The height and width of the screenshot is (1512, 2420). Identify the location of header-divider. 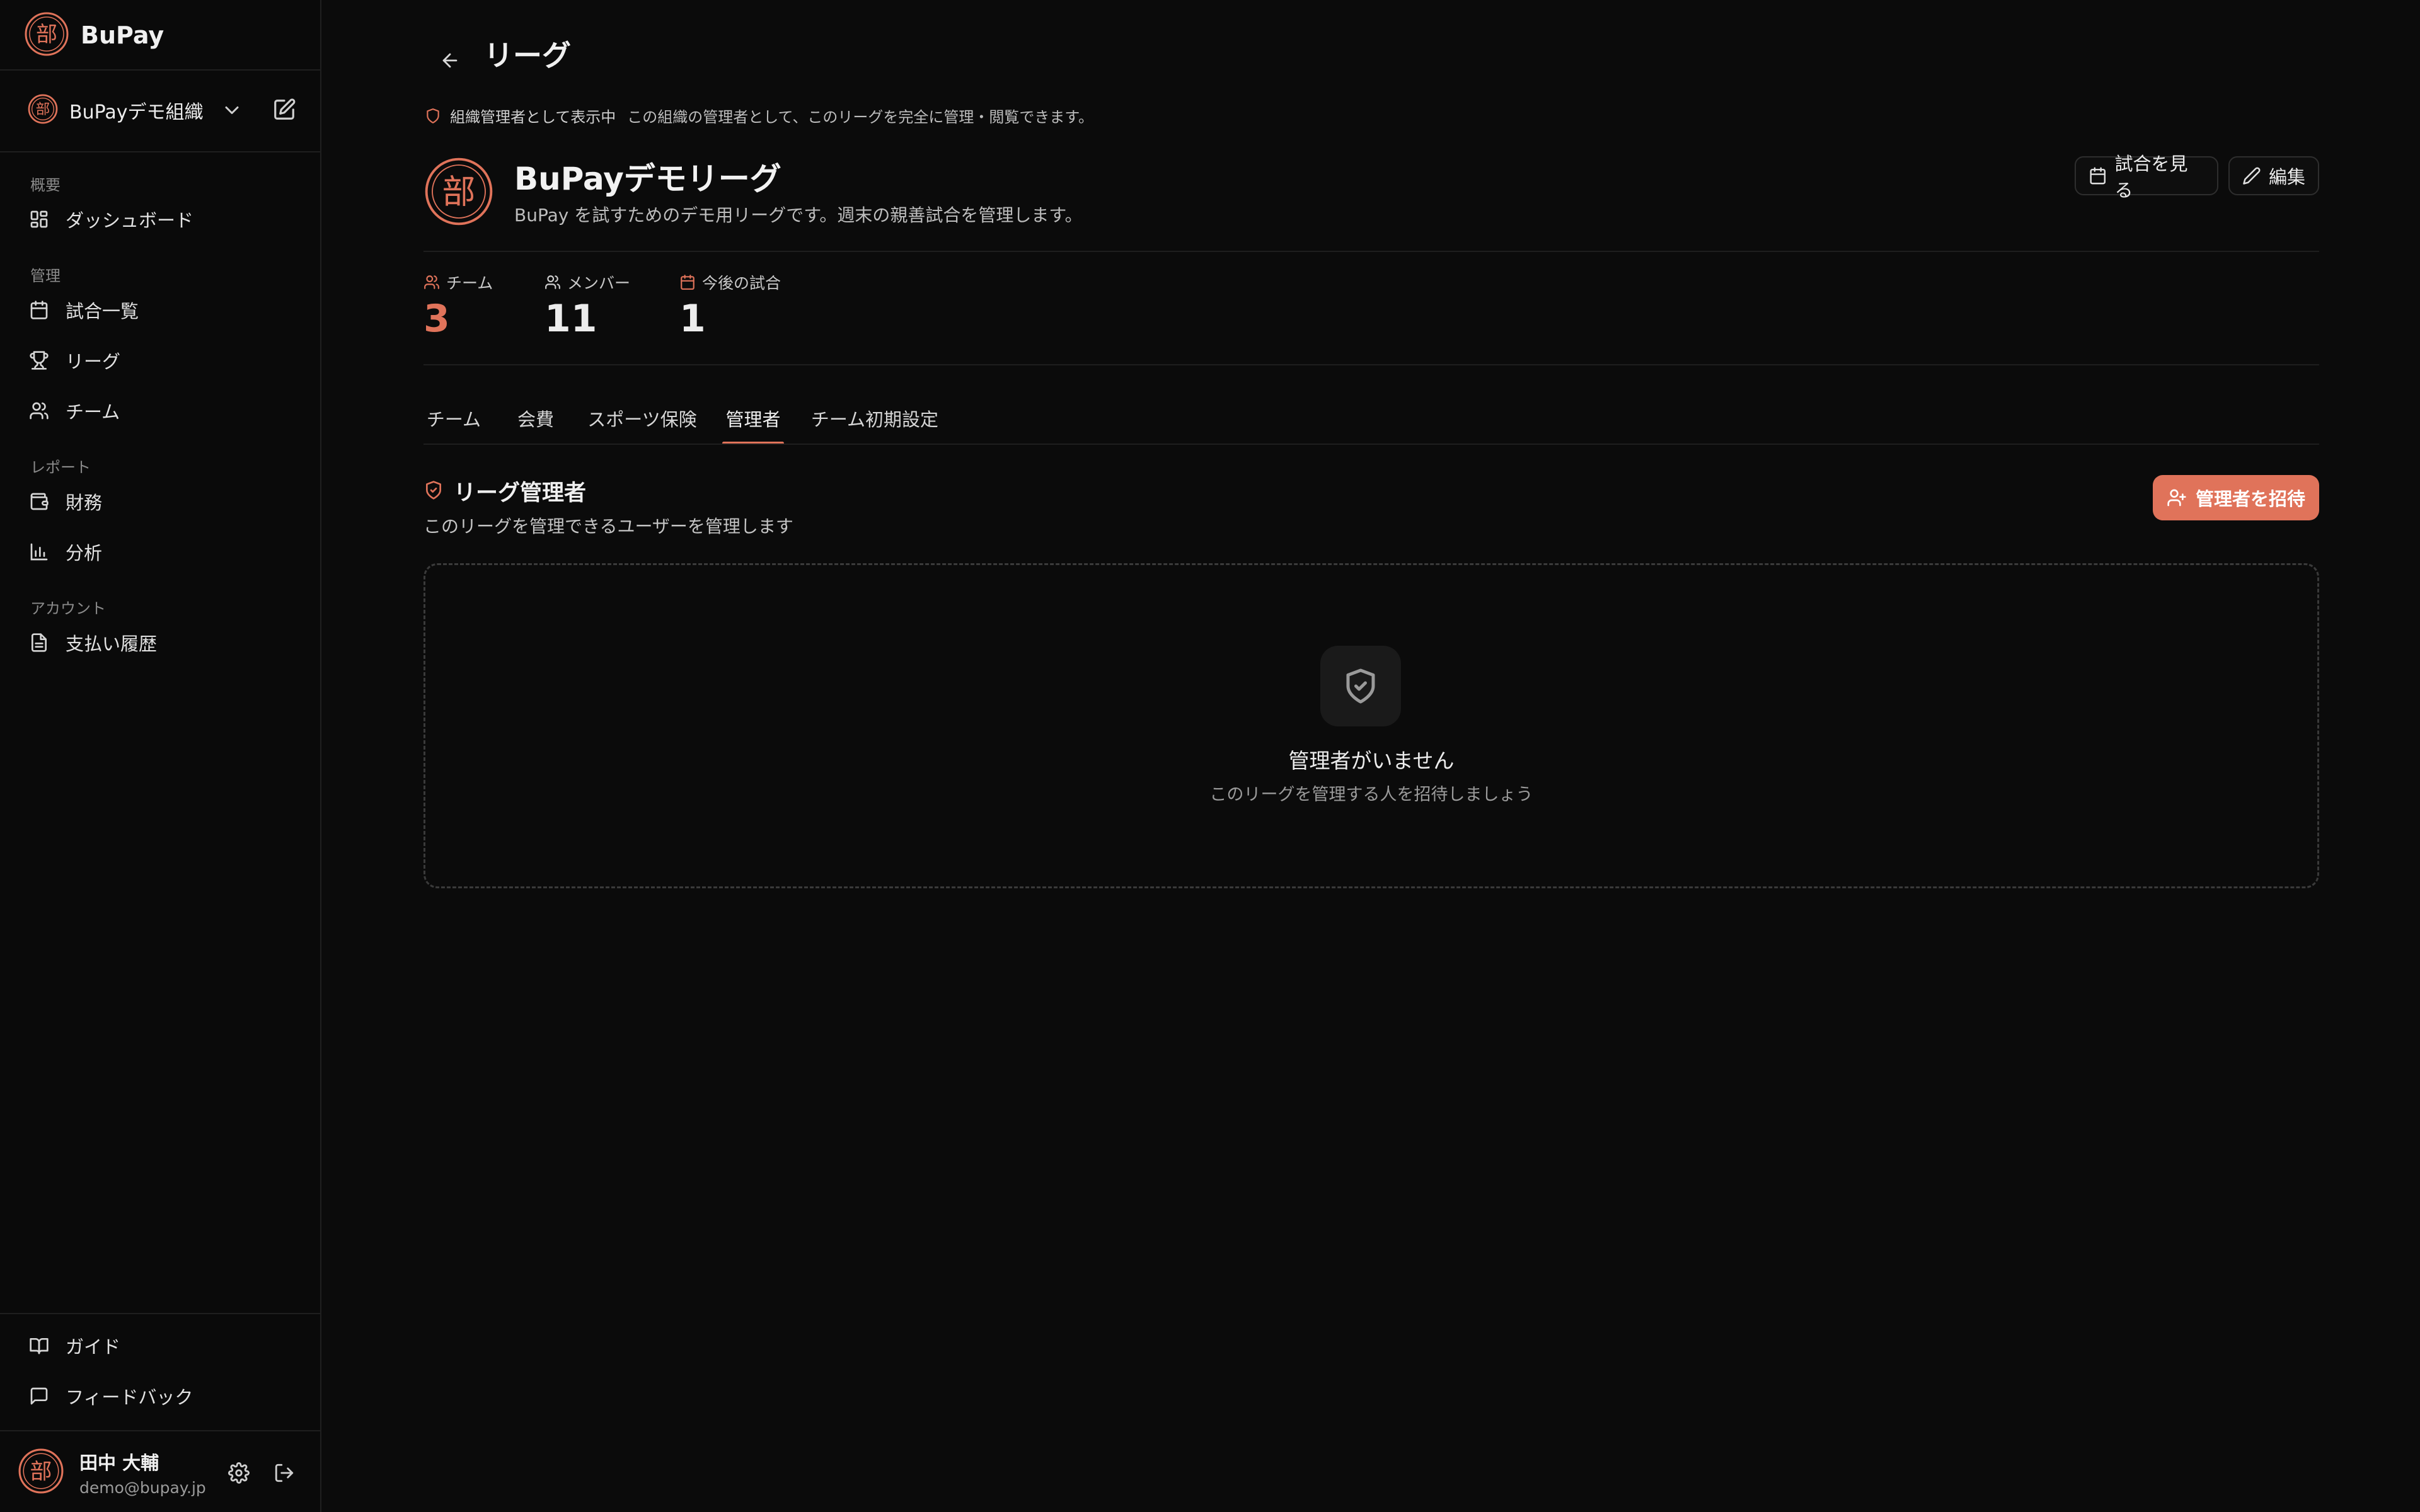
(1371, 251).